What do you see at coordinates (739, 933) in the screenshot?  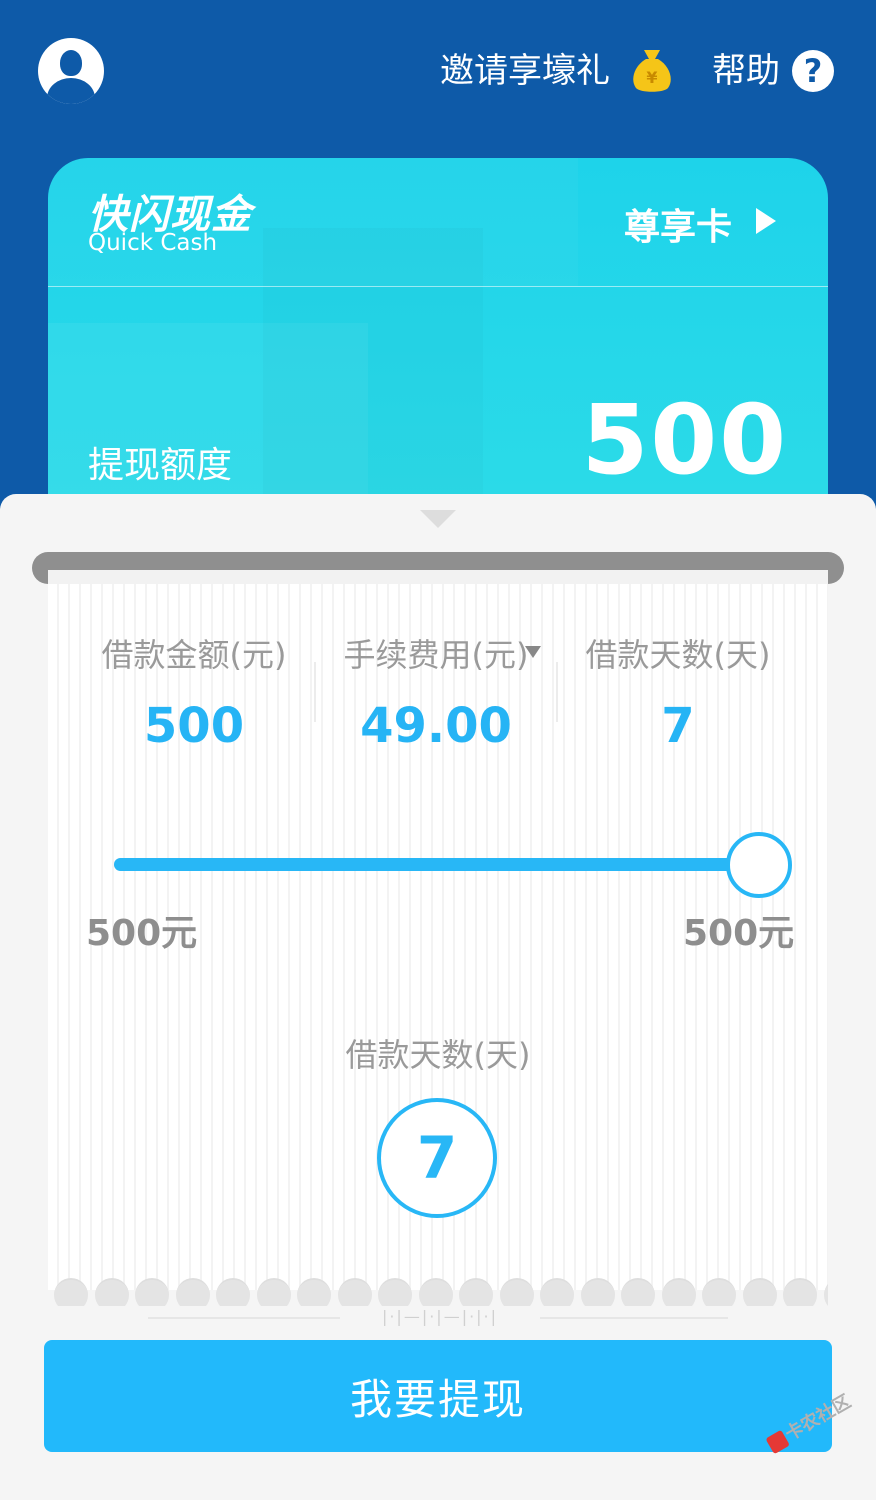 I see `slider-max-label: 500元` at bounding box center [739, 933].